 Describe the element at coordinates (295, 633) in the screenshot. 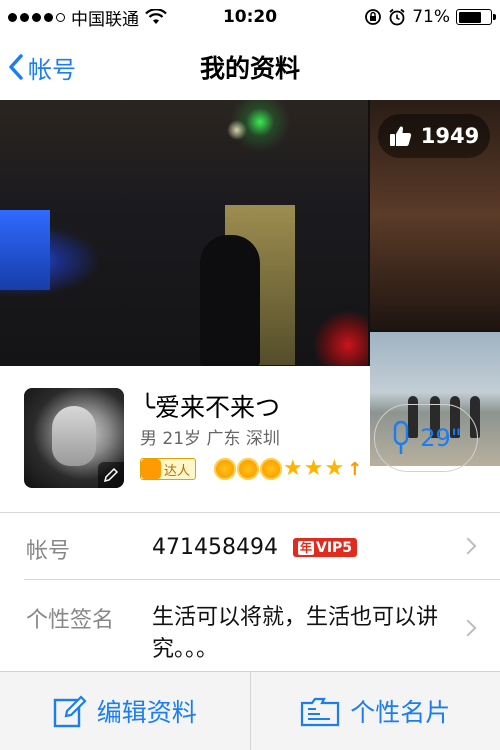

I see `signature-value: 生活可以将就，生活也可以讲究。。。` at that location.